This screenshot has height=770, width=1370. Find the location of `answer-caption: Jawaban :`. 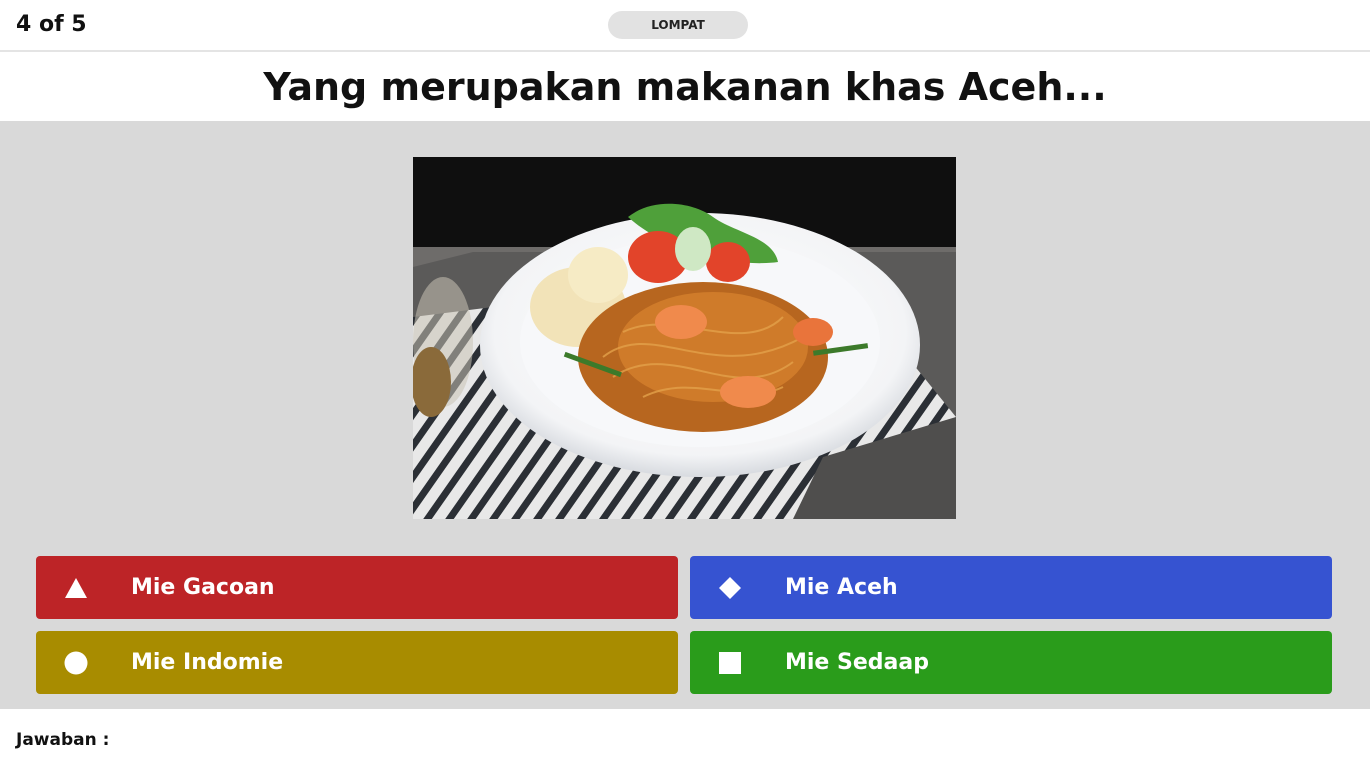

answer-caption: Jawaban : is located at coordinates (63, 740).